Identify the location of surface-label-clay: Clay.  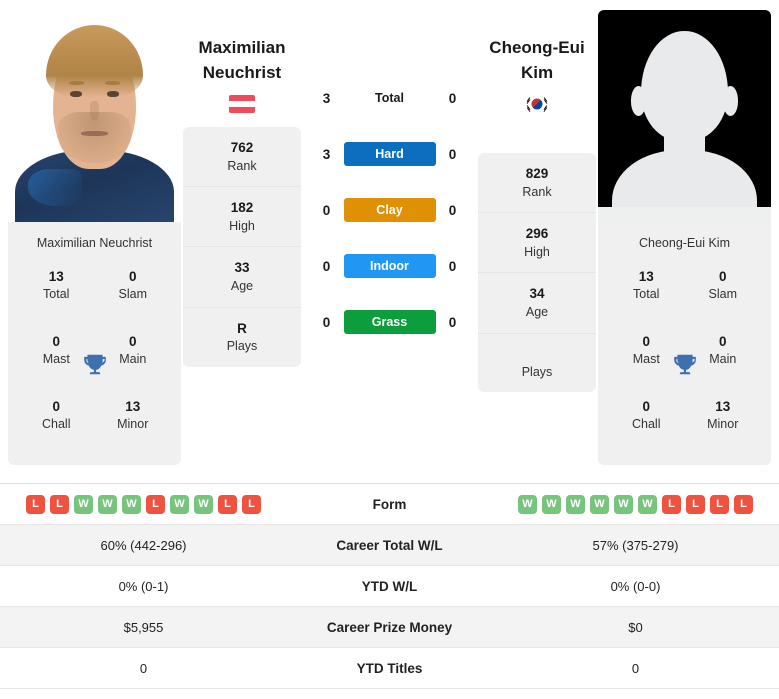
(389, 210).